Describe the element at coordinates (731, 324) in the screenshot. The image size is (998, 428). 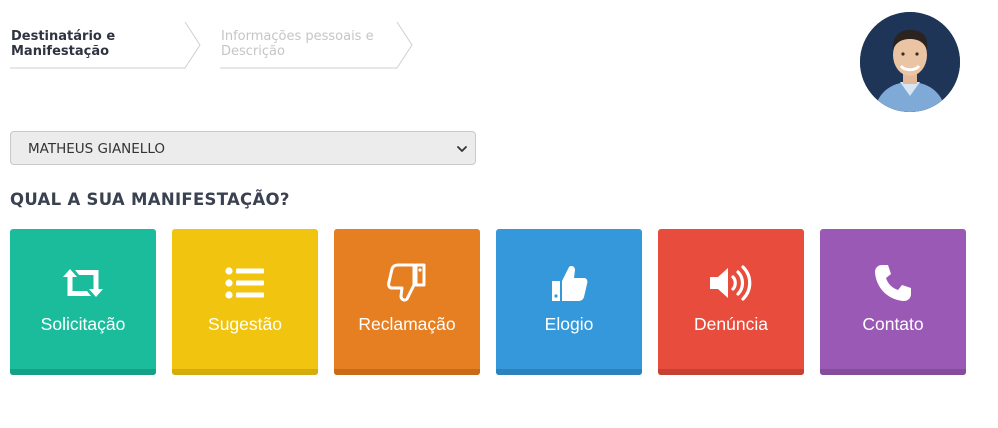
I see `tile-label: Denúncia` at that location.